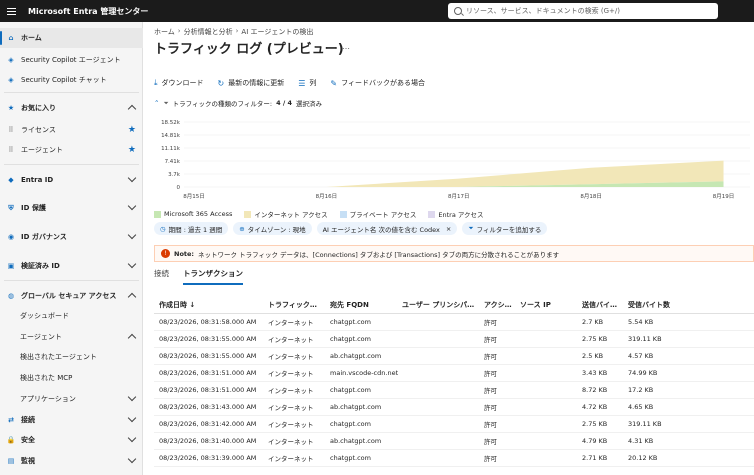 The width and height of the screenshot is (754, 475). Describe the element at coordinates (88, 11) in the screenshot. I see `app-title: Microsoft Entra 管理センター` at that location.